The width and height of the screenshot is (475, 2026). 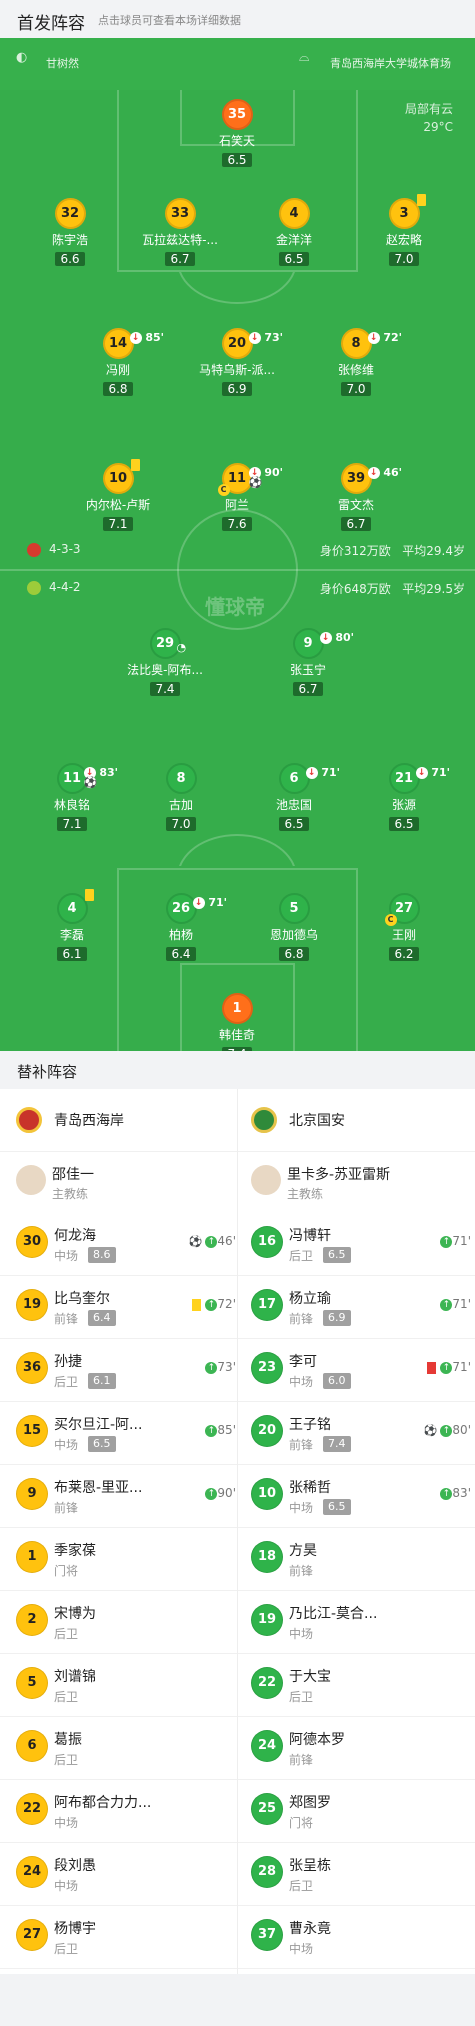 What do you see at coordinates (255, 482) in the screenshot?
I see `football-icon: ⚽` at bounding box center [255, 482].